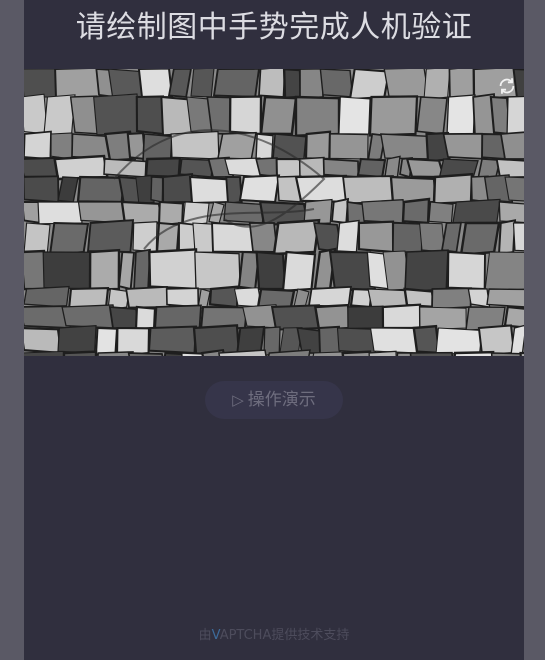 This screenshot has width=545, height=660. What do you see at coordinates (238, 400) in the screenshot?
I see `play-icon: ▷` at bounding box center [238, 400].